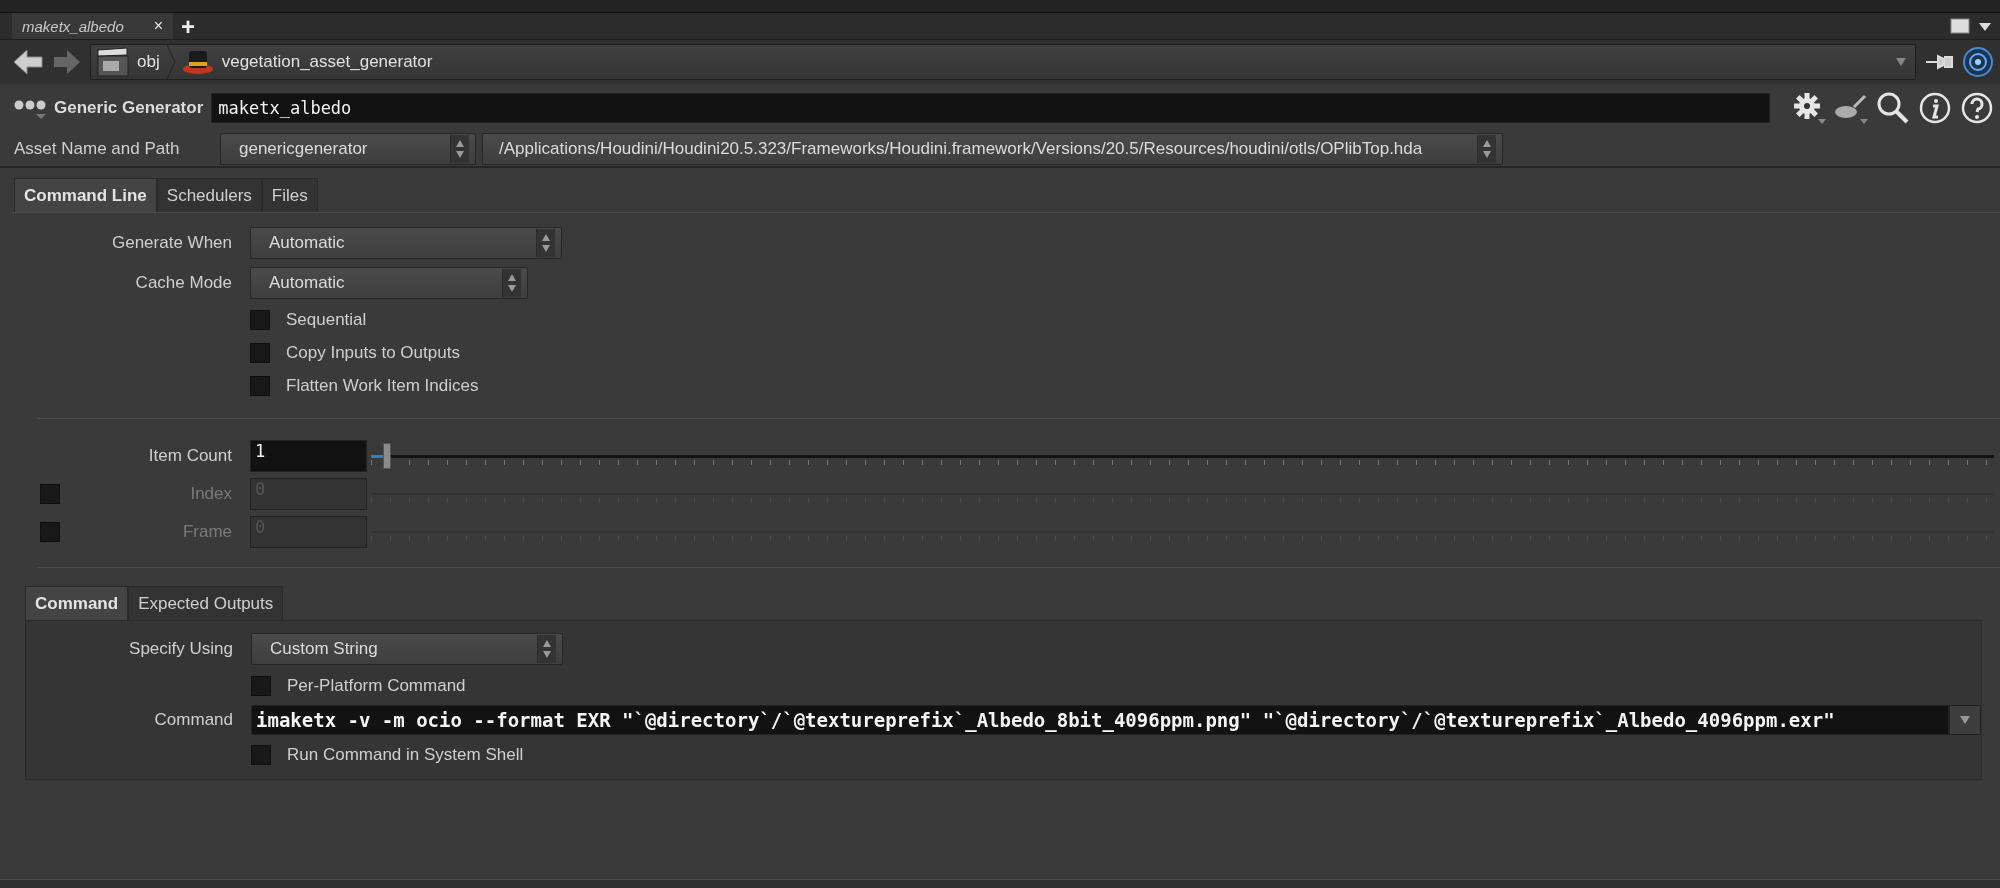  What do you see at coordinates (326, 319) in the screenshot?
I see `checkbox-label: Sequential` at bounding box center [326, 319].